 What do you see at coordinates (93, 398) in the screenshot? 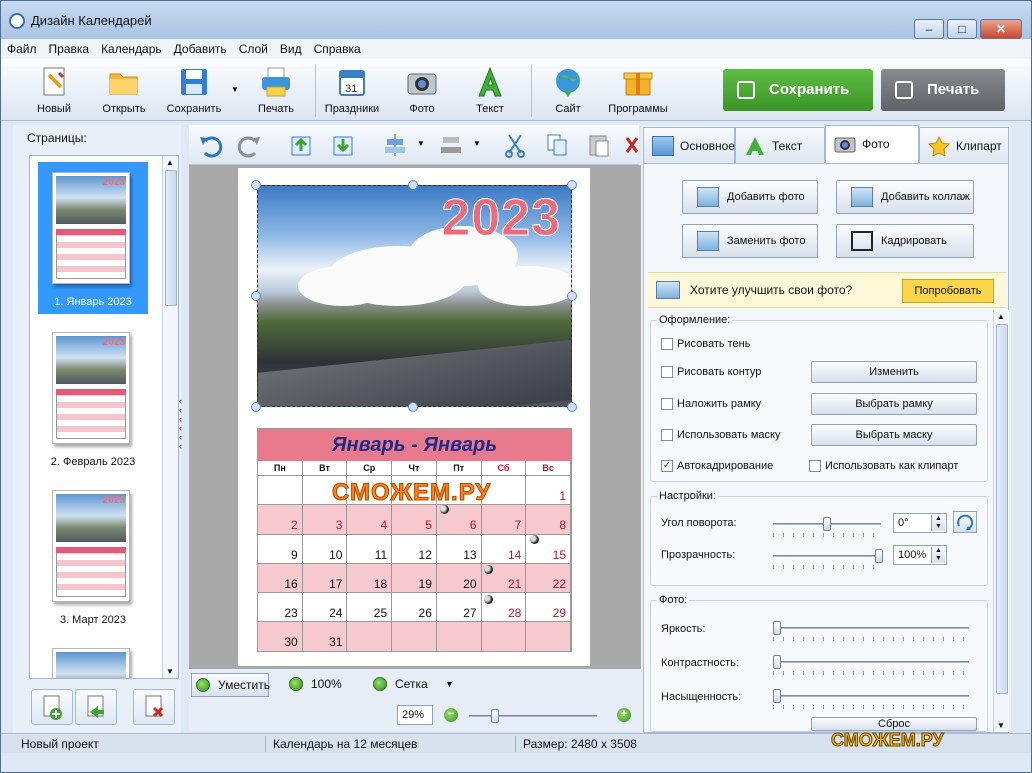
I see `page-thumb-2: 2023 2. Февраль 2023` at bounding box center [93, 398].